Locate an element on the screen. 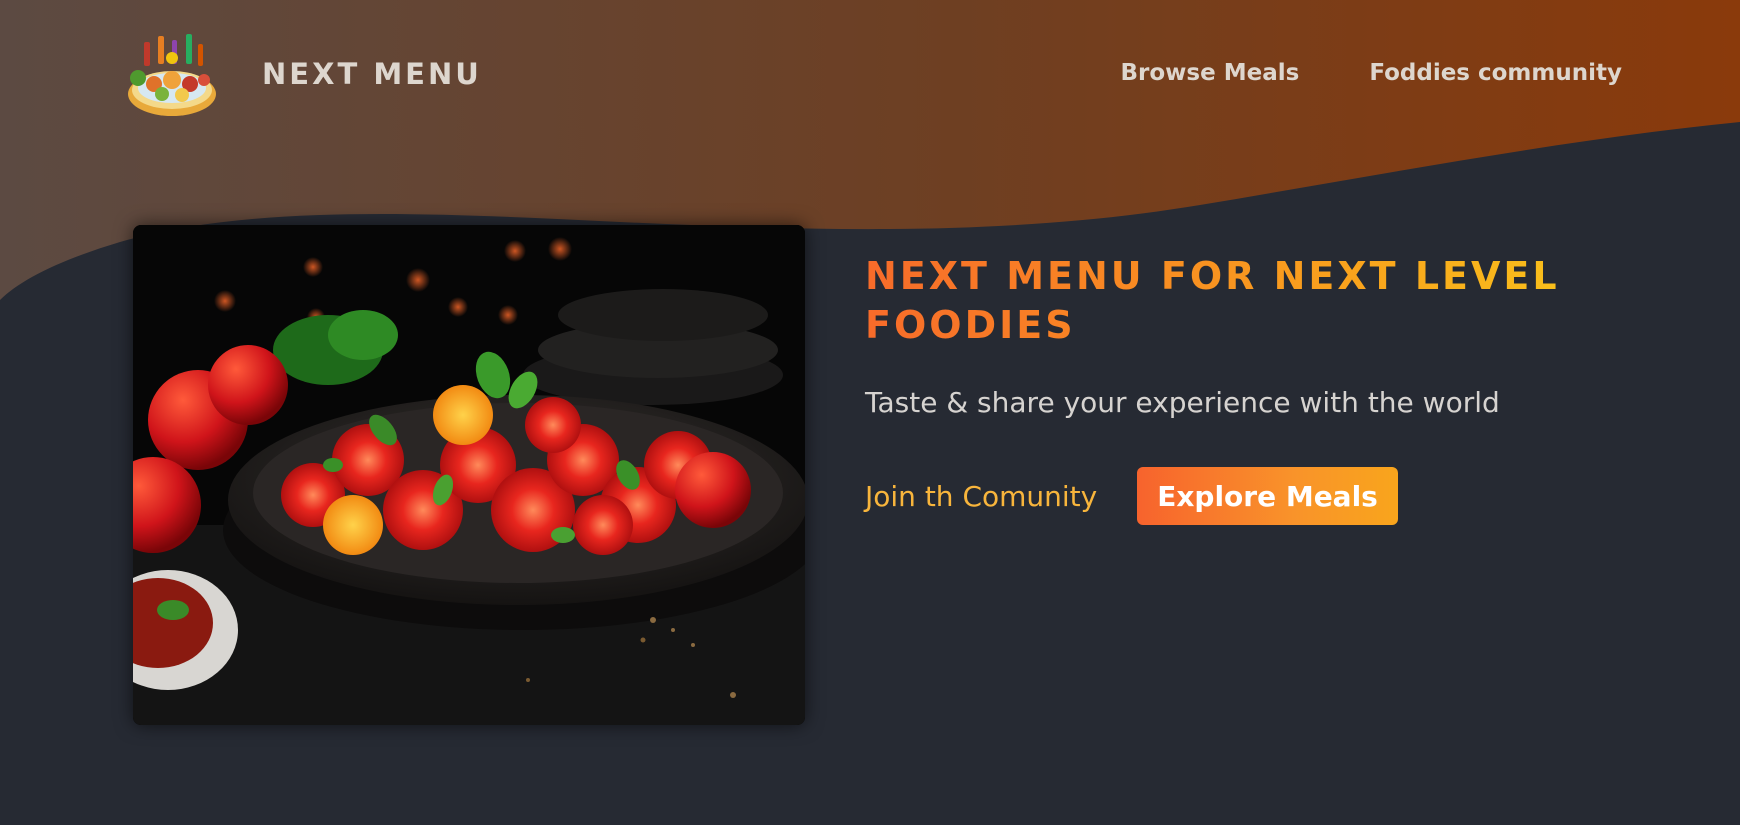 Image resolution: width=1740 pixels, height=825 pixels. explore-meals-button: Explore Meals is located at coordinates (1267, 496).